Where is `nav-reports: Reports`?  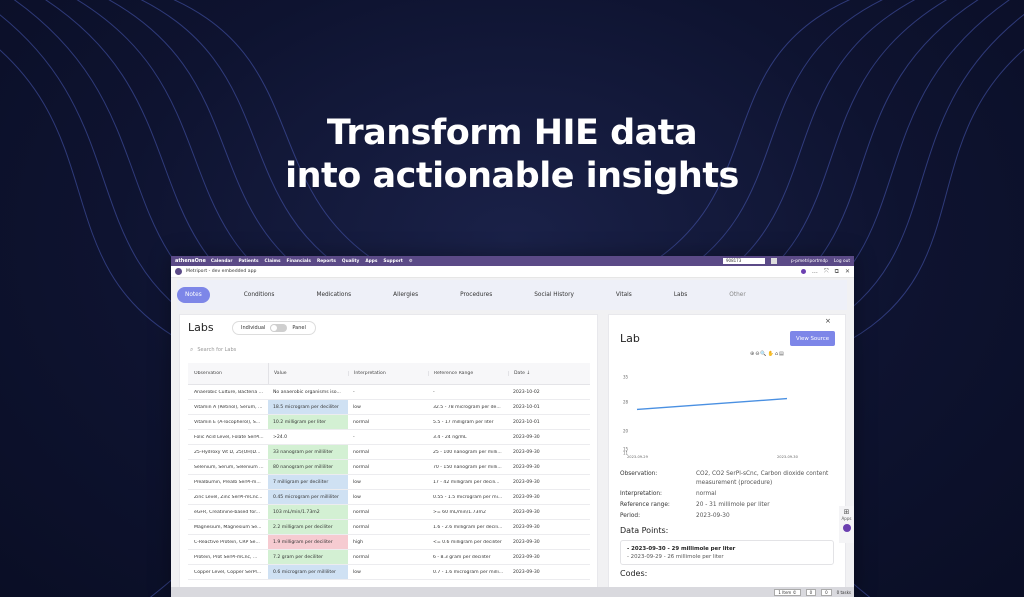 nav-reports: Reports is located at coordinates (326, 261).